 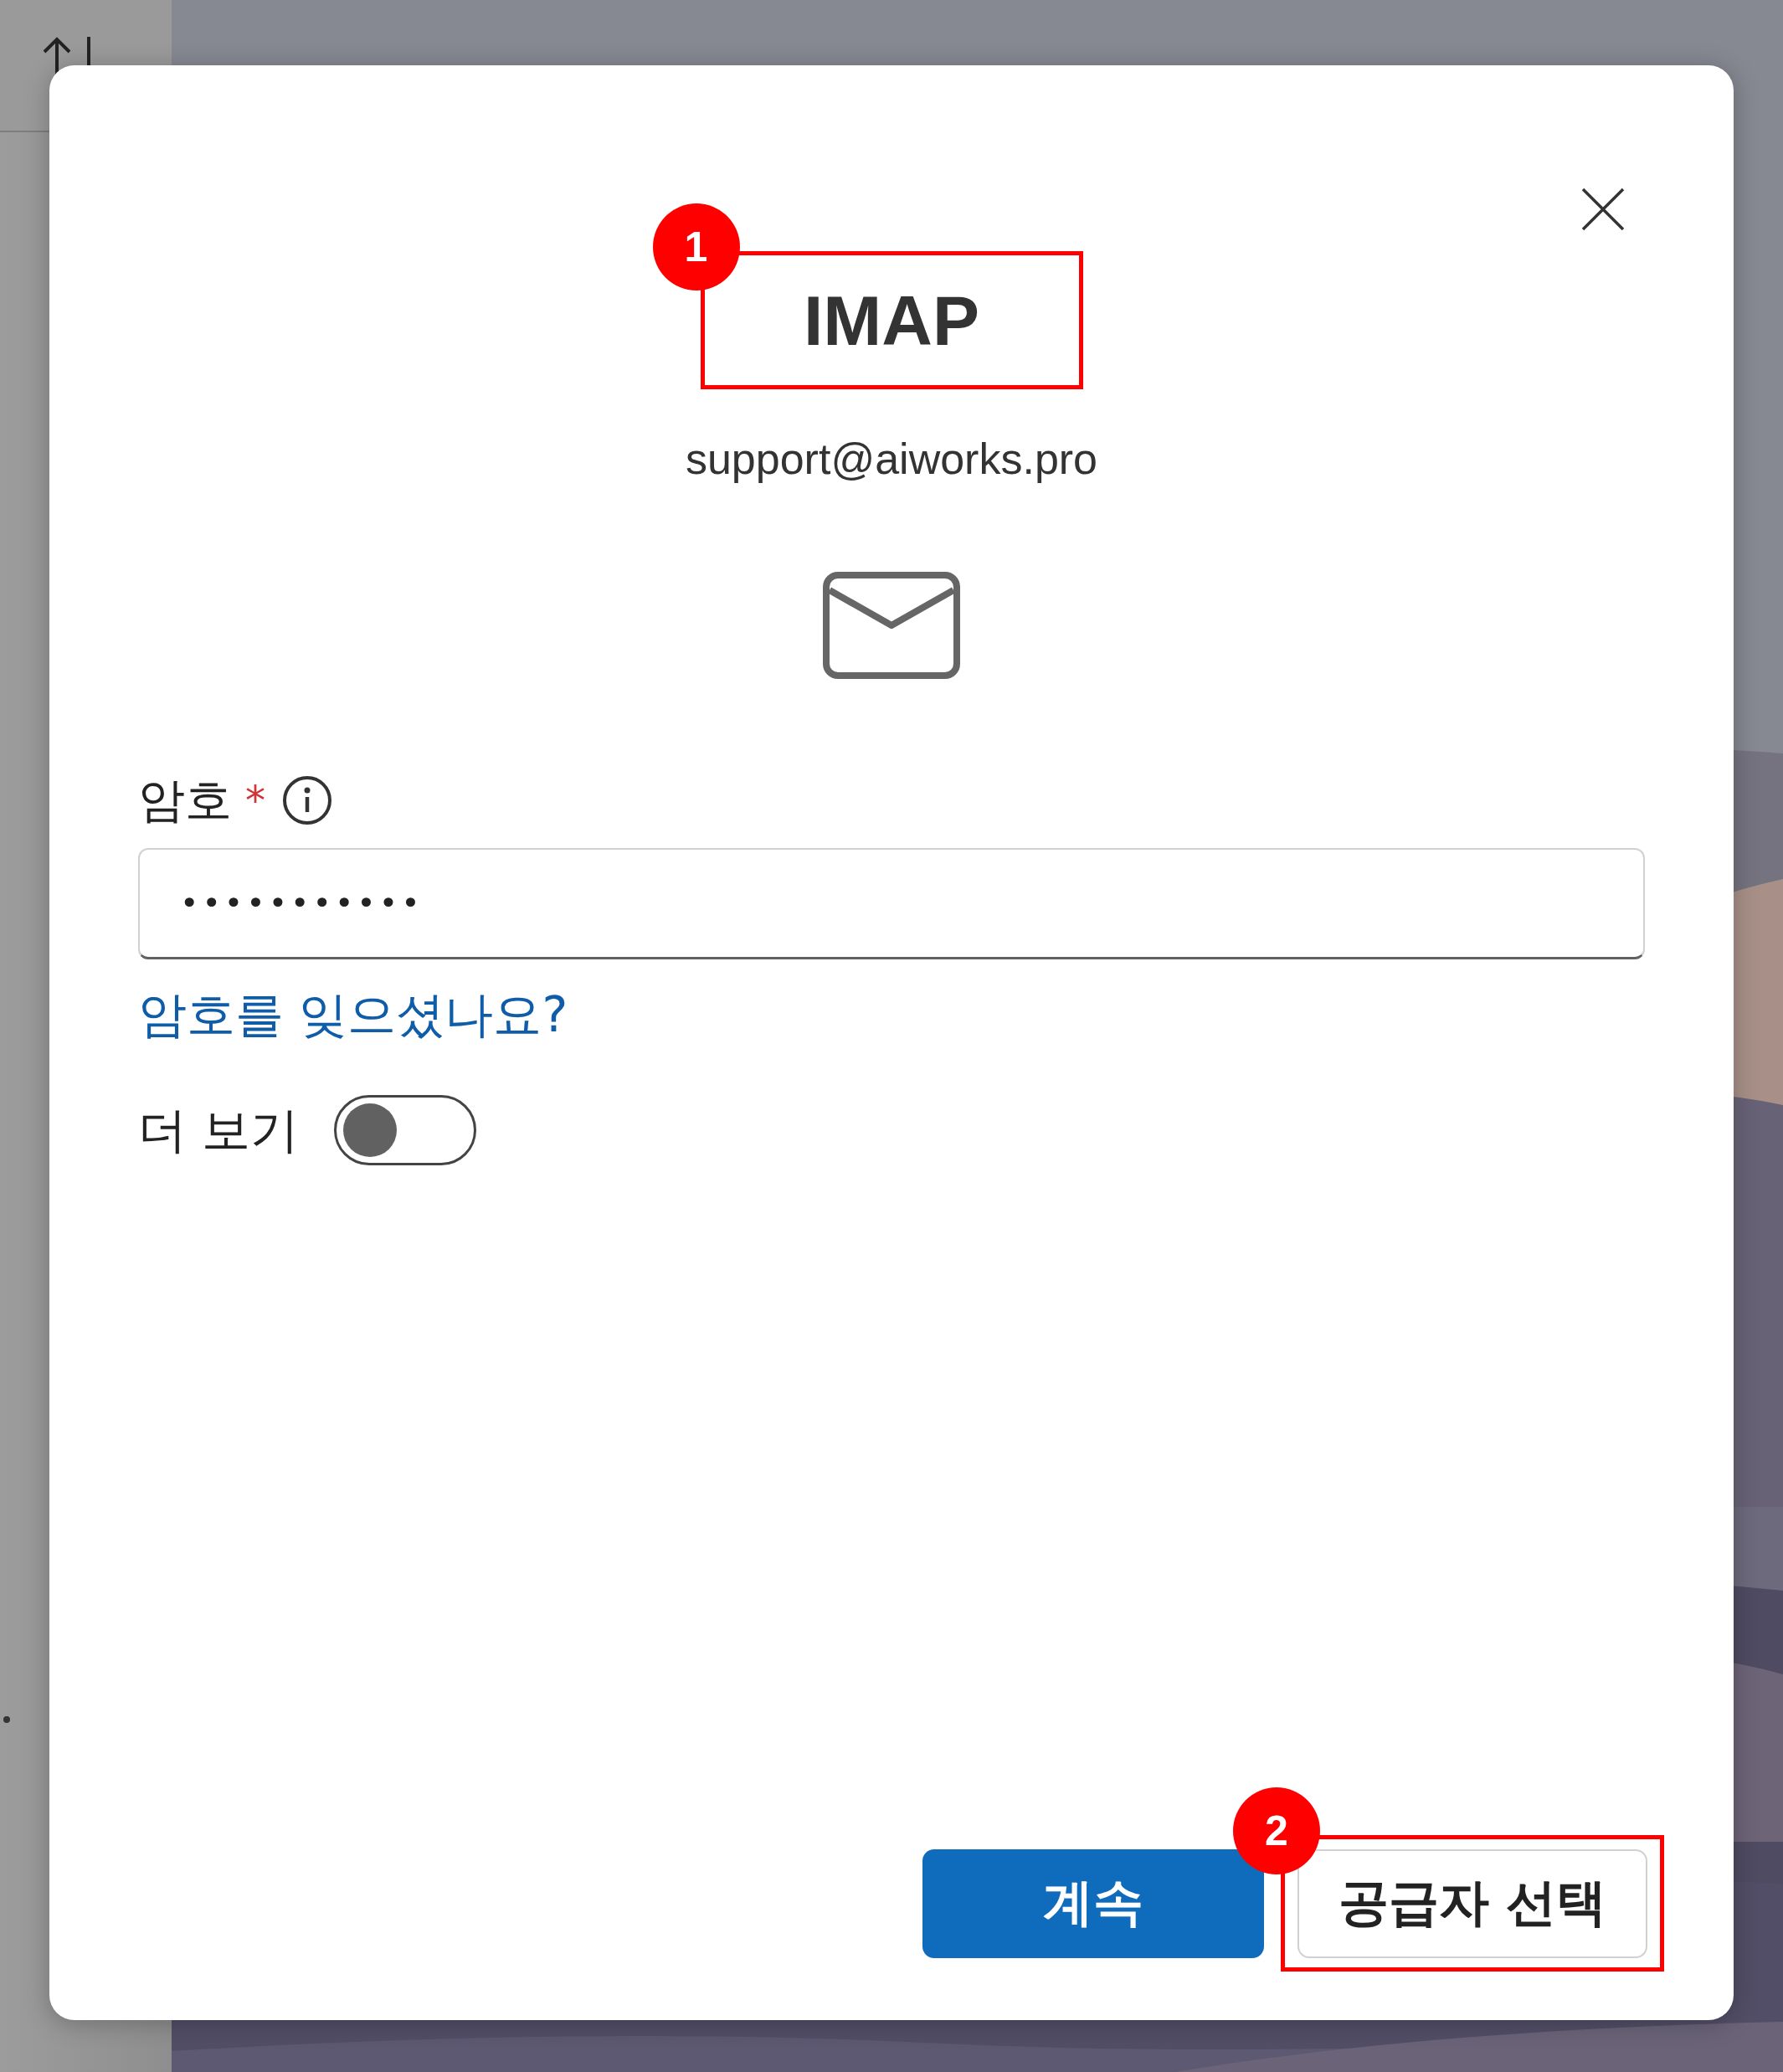 What do you see at coordinates (696, 246) in the screenshot?
I see `annotation-badge: 1` at bounding box center [696, 246].